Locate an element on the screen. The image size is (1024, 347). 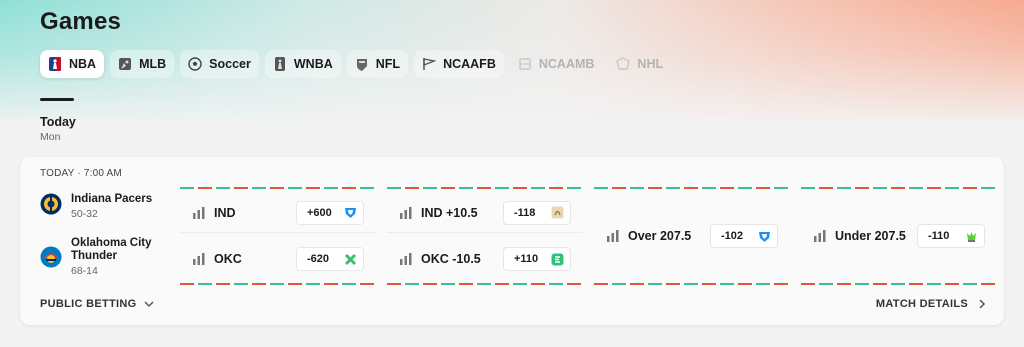
tab-label: NFL is located at coordinates (388, 64).